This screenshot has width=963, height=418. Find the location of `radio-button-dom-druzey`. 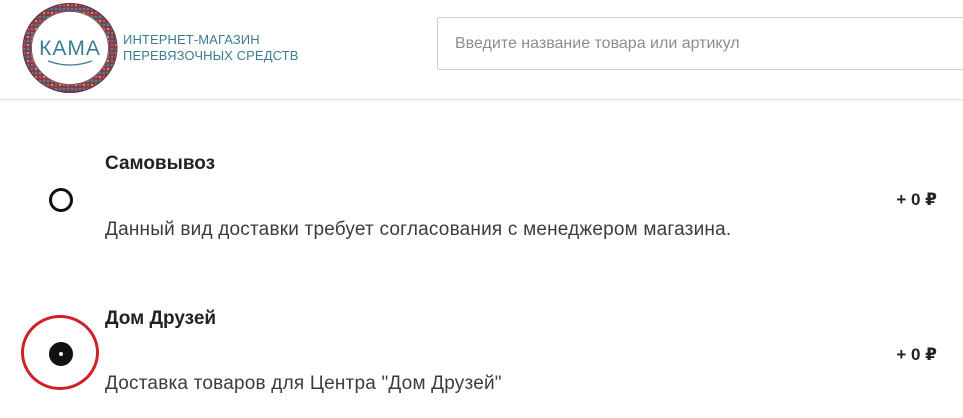

radio-button-dom-druzey is located at coordinates (61, 354).